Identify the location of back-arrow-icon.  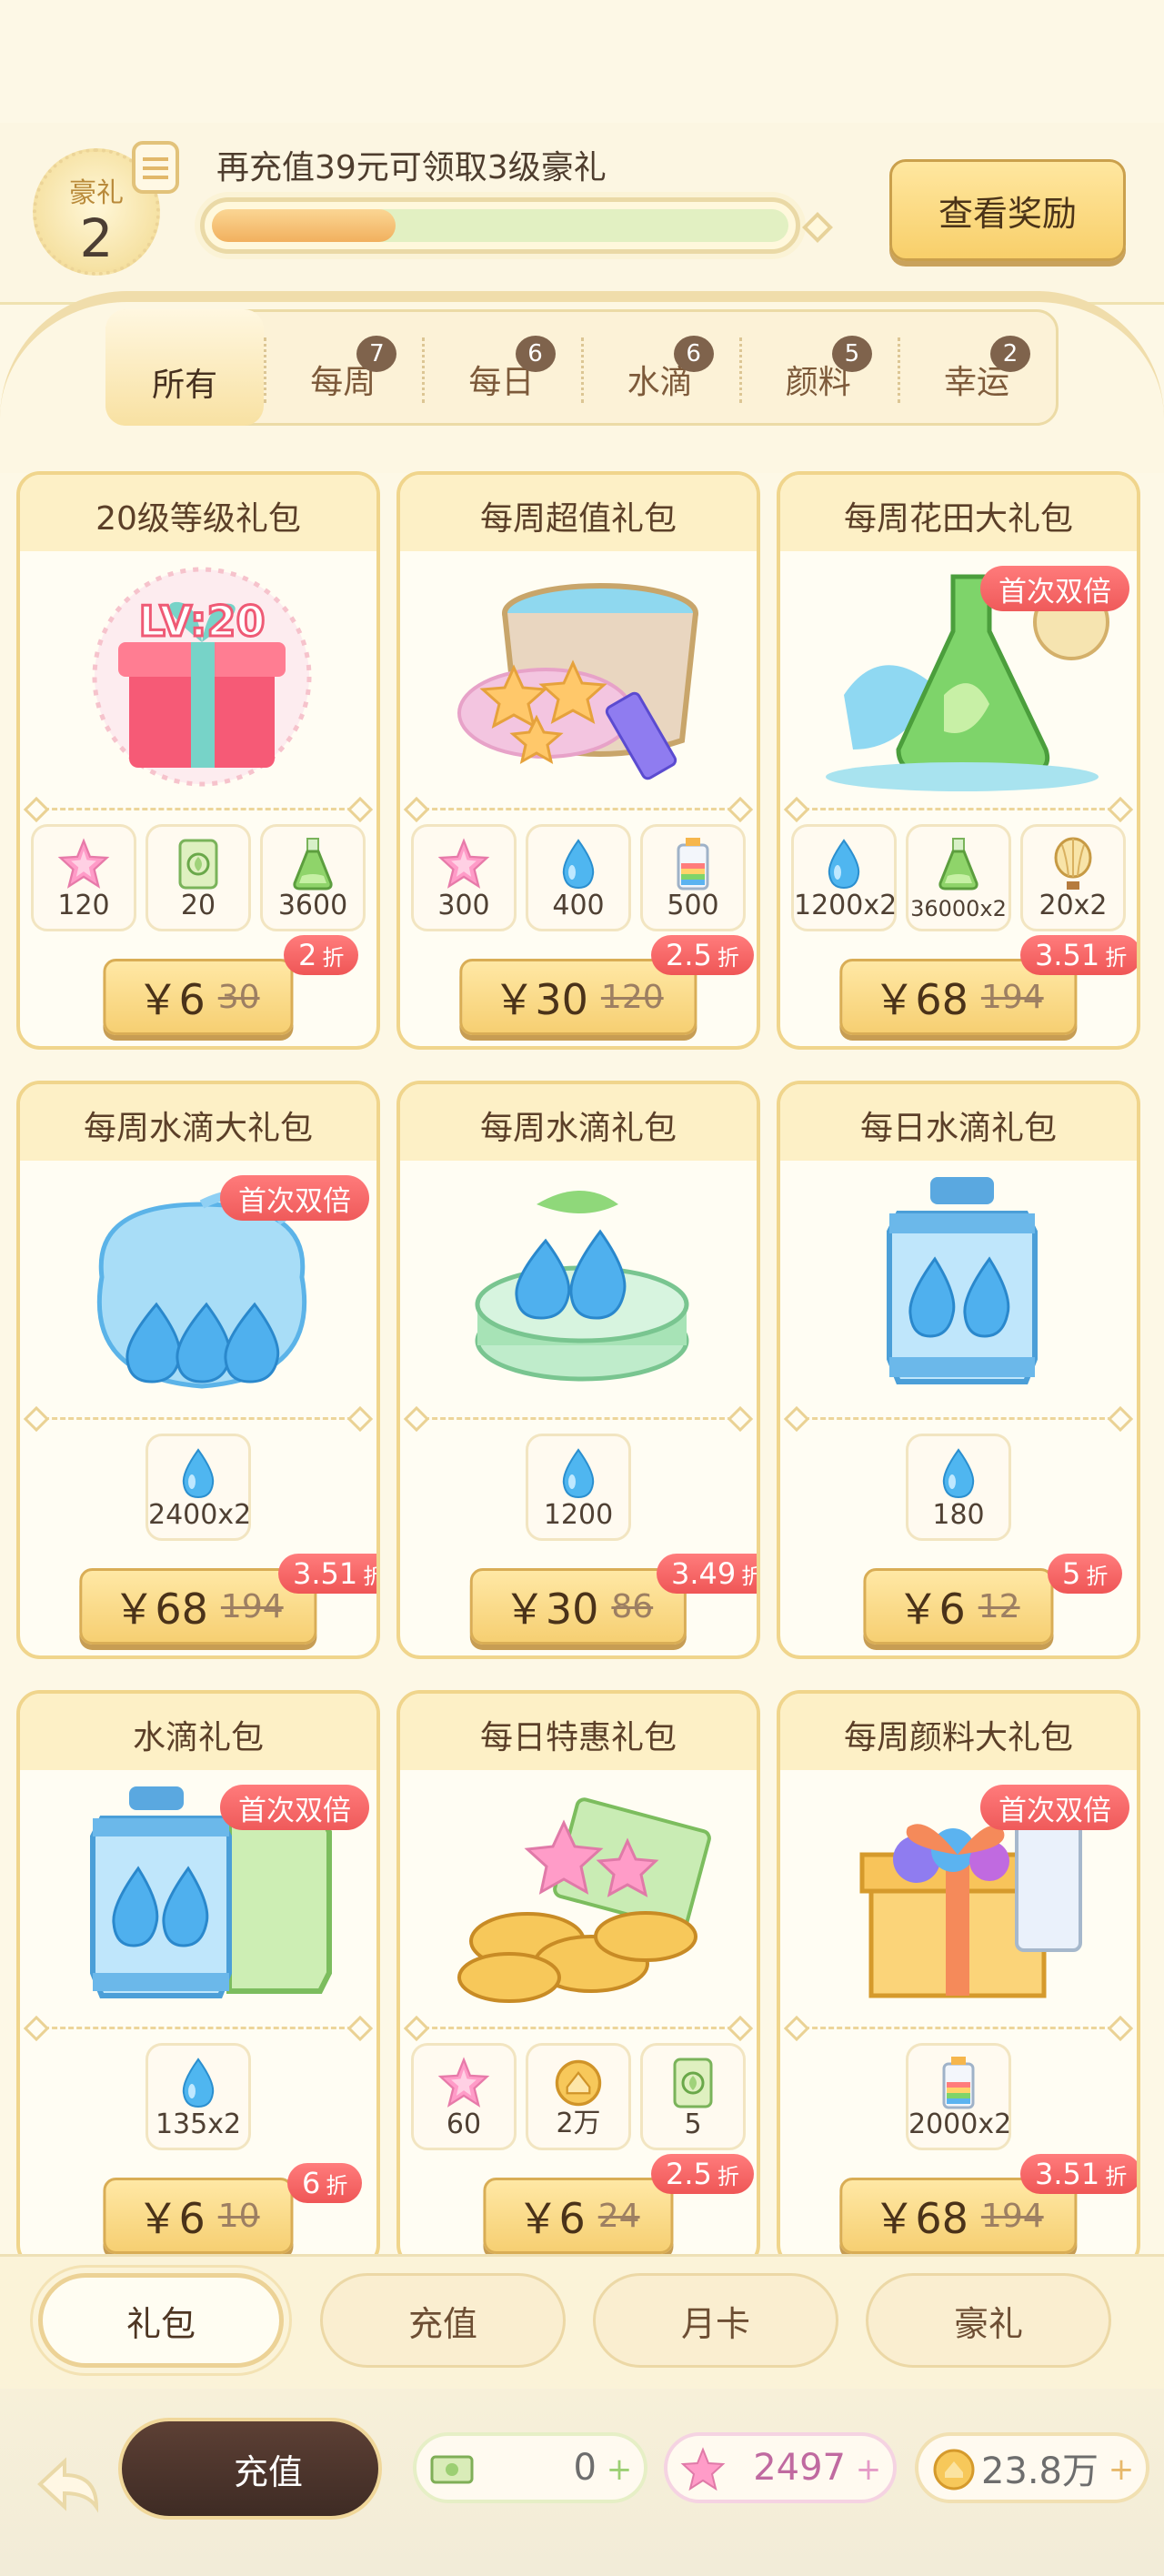
(79, 2484).